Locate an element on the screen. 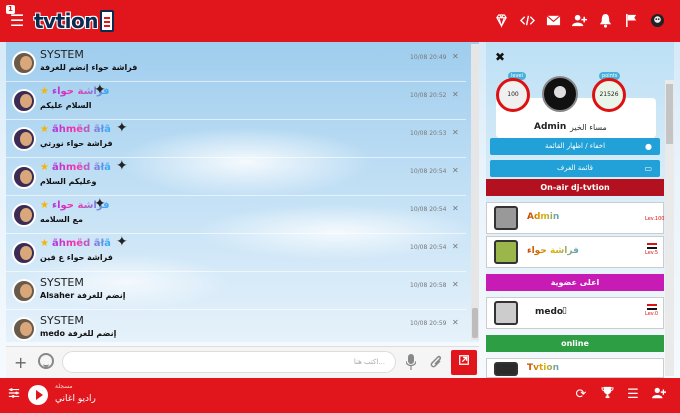 This screenshot has width=680, height=413. chat-scrollbar is located at coordinates (475, 192).